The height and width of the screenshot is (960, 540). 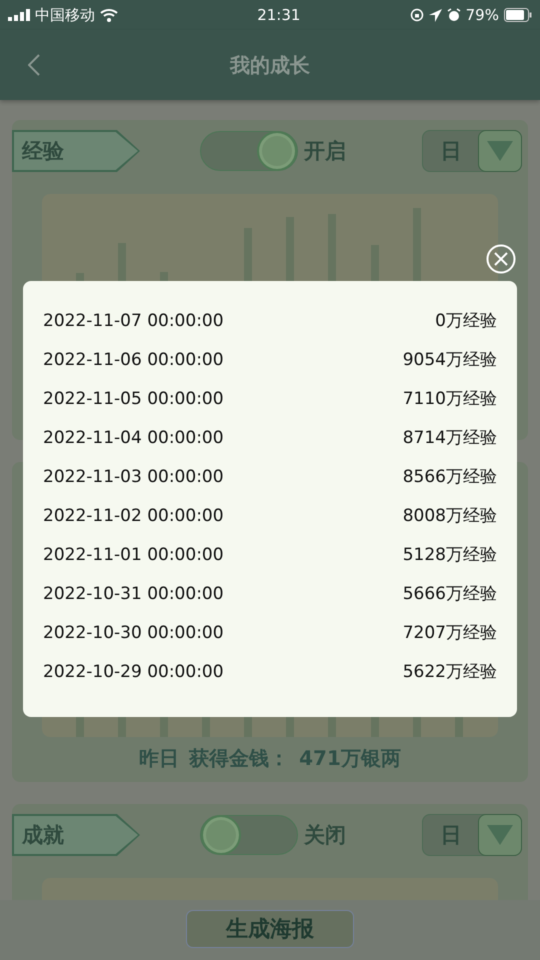 I want to click on record-value: 8714万经验, so click(x=449, y=438).